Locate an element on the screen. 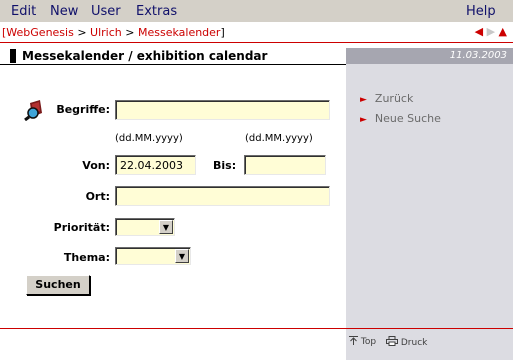  breadcrumb: [WebGenesis > Ulrich > Messekalender] is located at coordinates (113, 32).